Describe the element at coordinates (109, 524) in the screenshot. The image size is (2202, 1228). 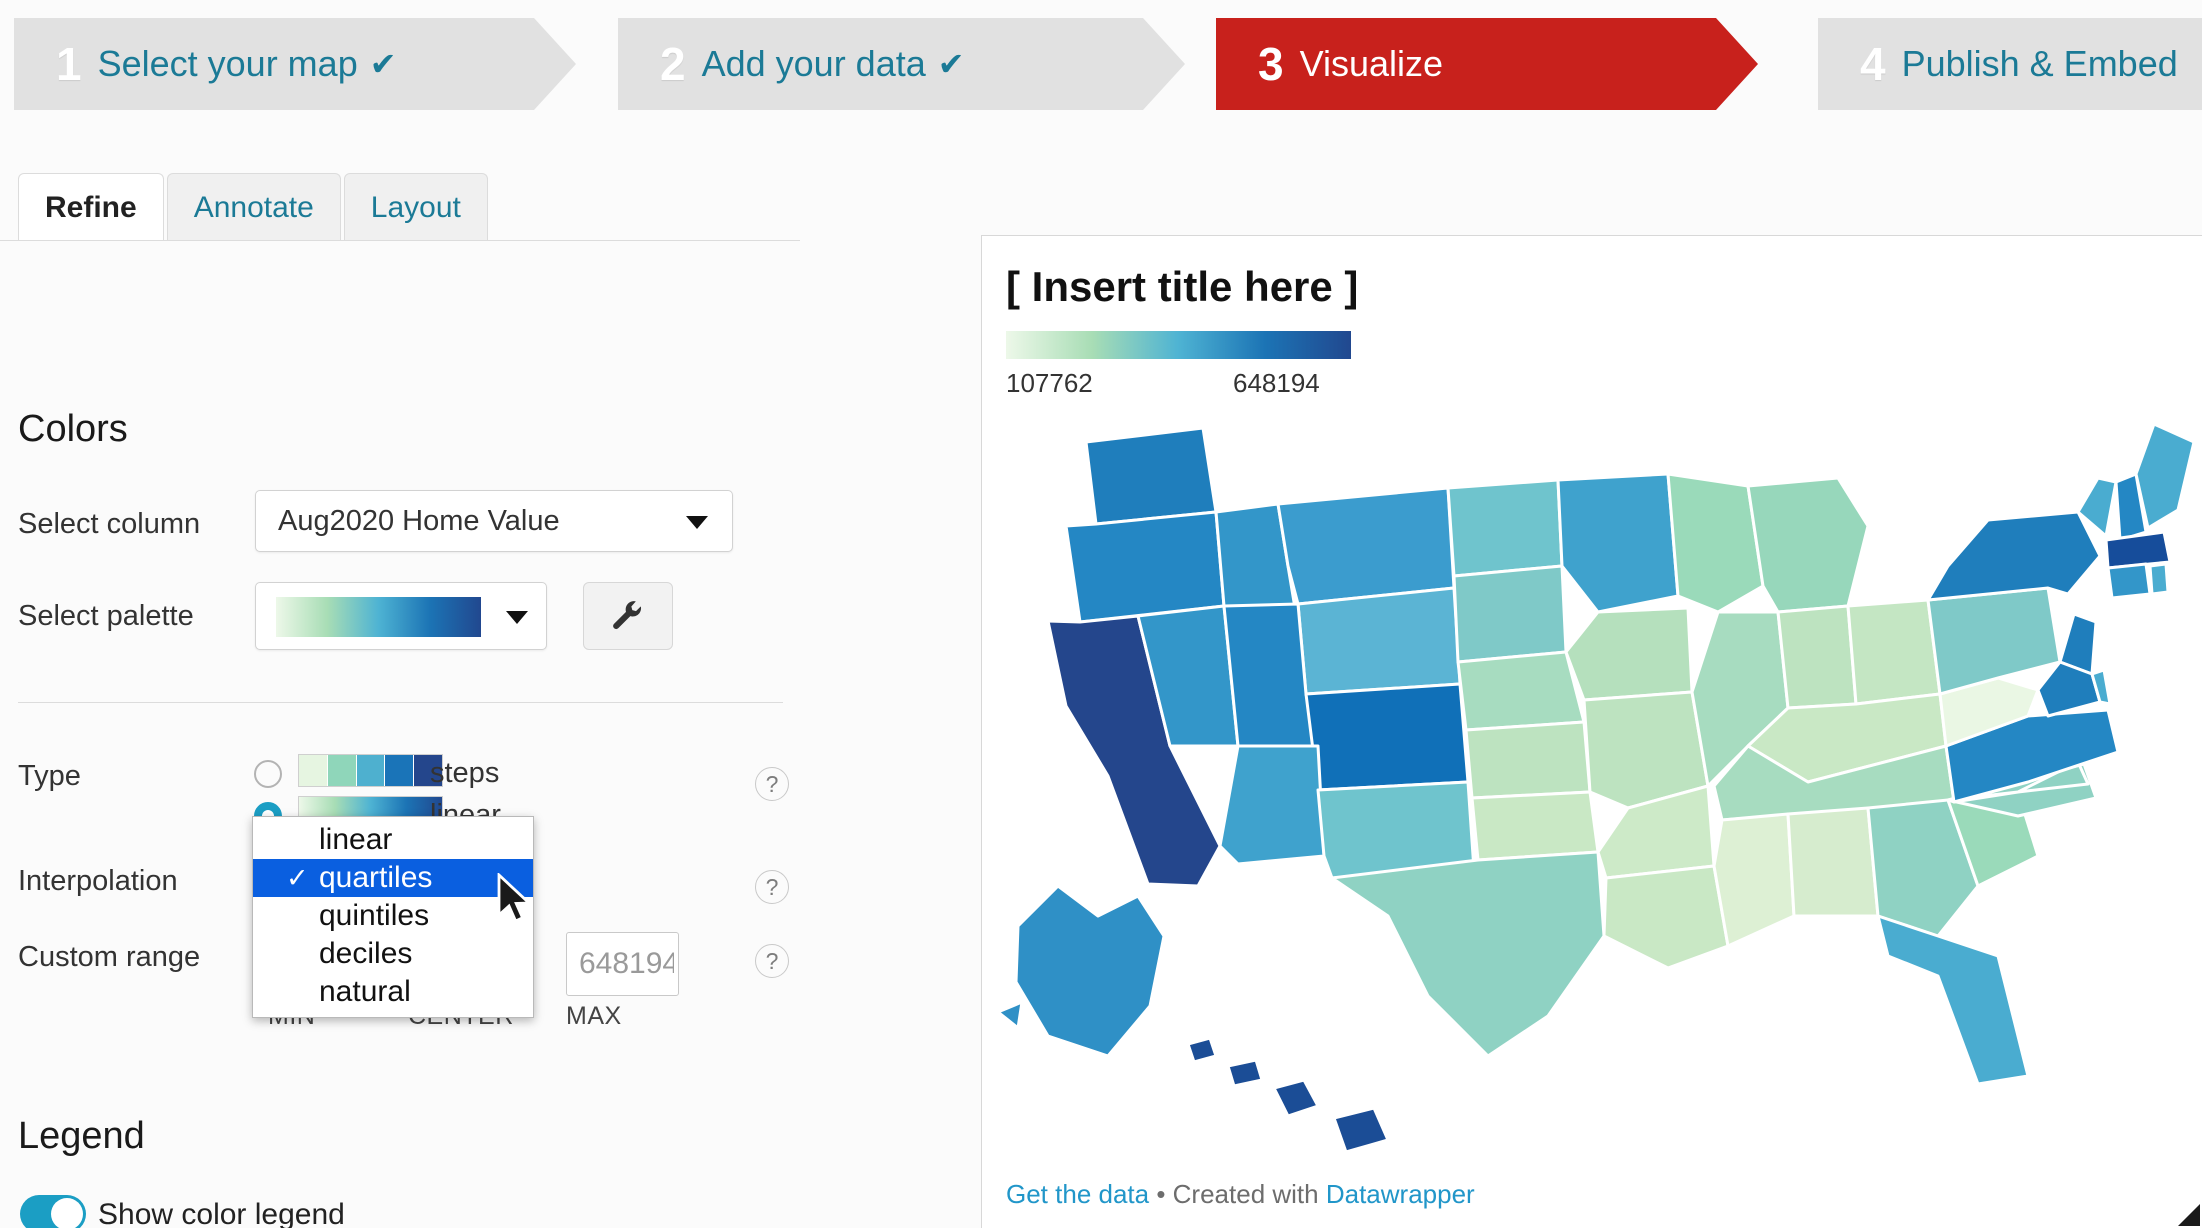
I see `select-column-label: Select column` at that location.